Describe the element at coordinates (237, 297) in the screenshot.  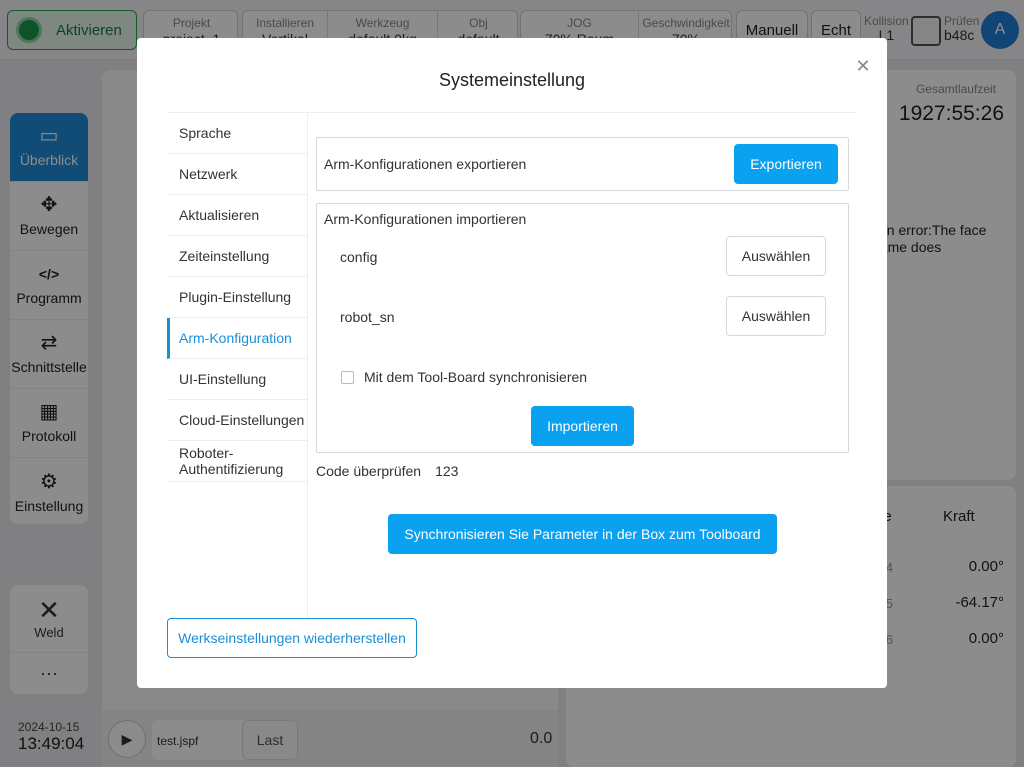
I see `menu-item-plugin: Plugin-Einstellung` at that location.